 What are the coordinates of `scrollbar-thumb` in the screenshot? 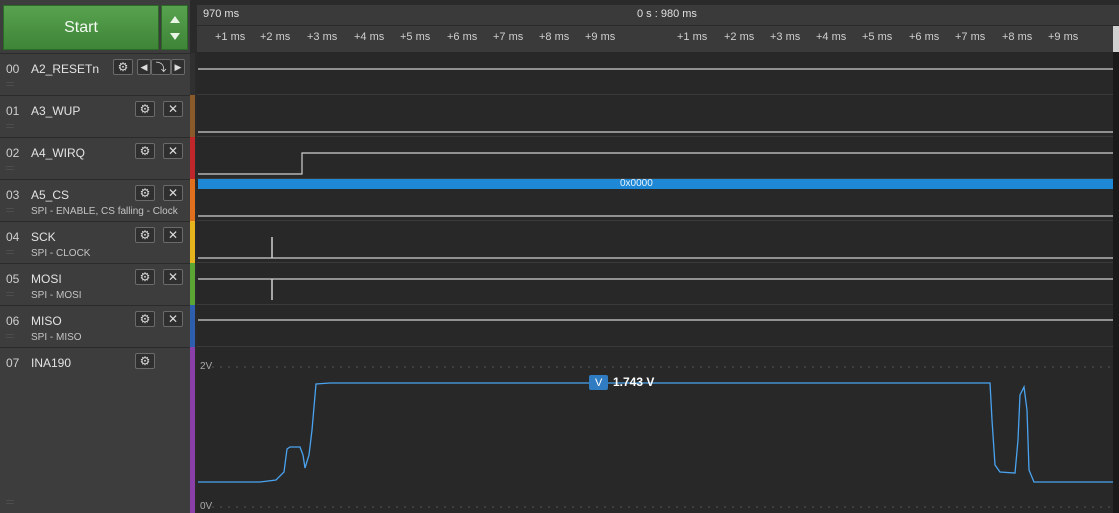 It's located at (1116, 39).